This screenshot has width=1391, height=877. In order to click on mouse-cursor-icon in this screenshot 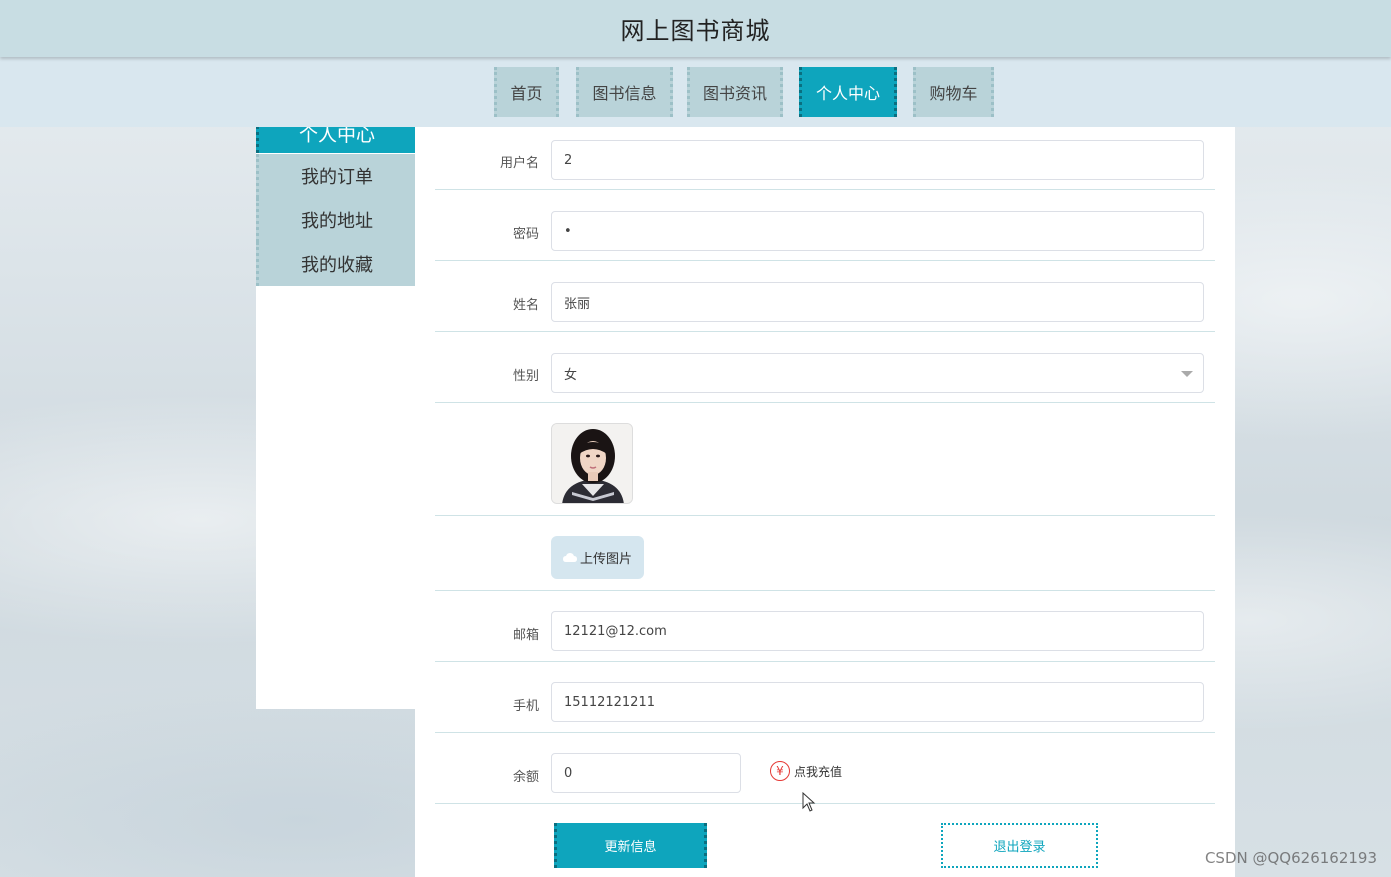, I will do `click(809, 802)`.